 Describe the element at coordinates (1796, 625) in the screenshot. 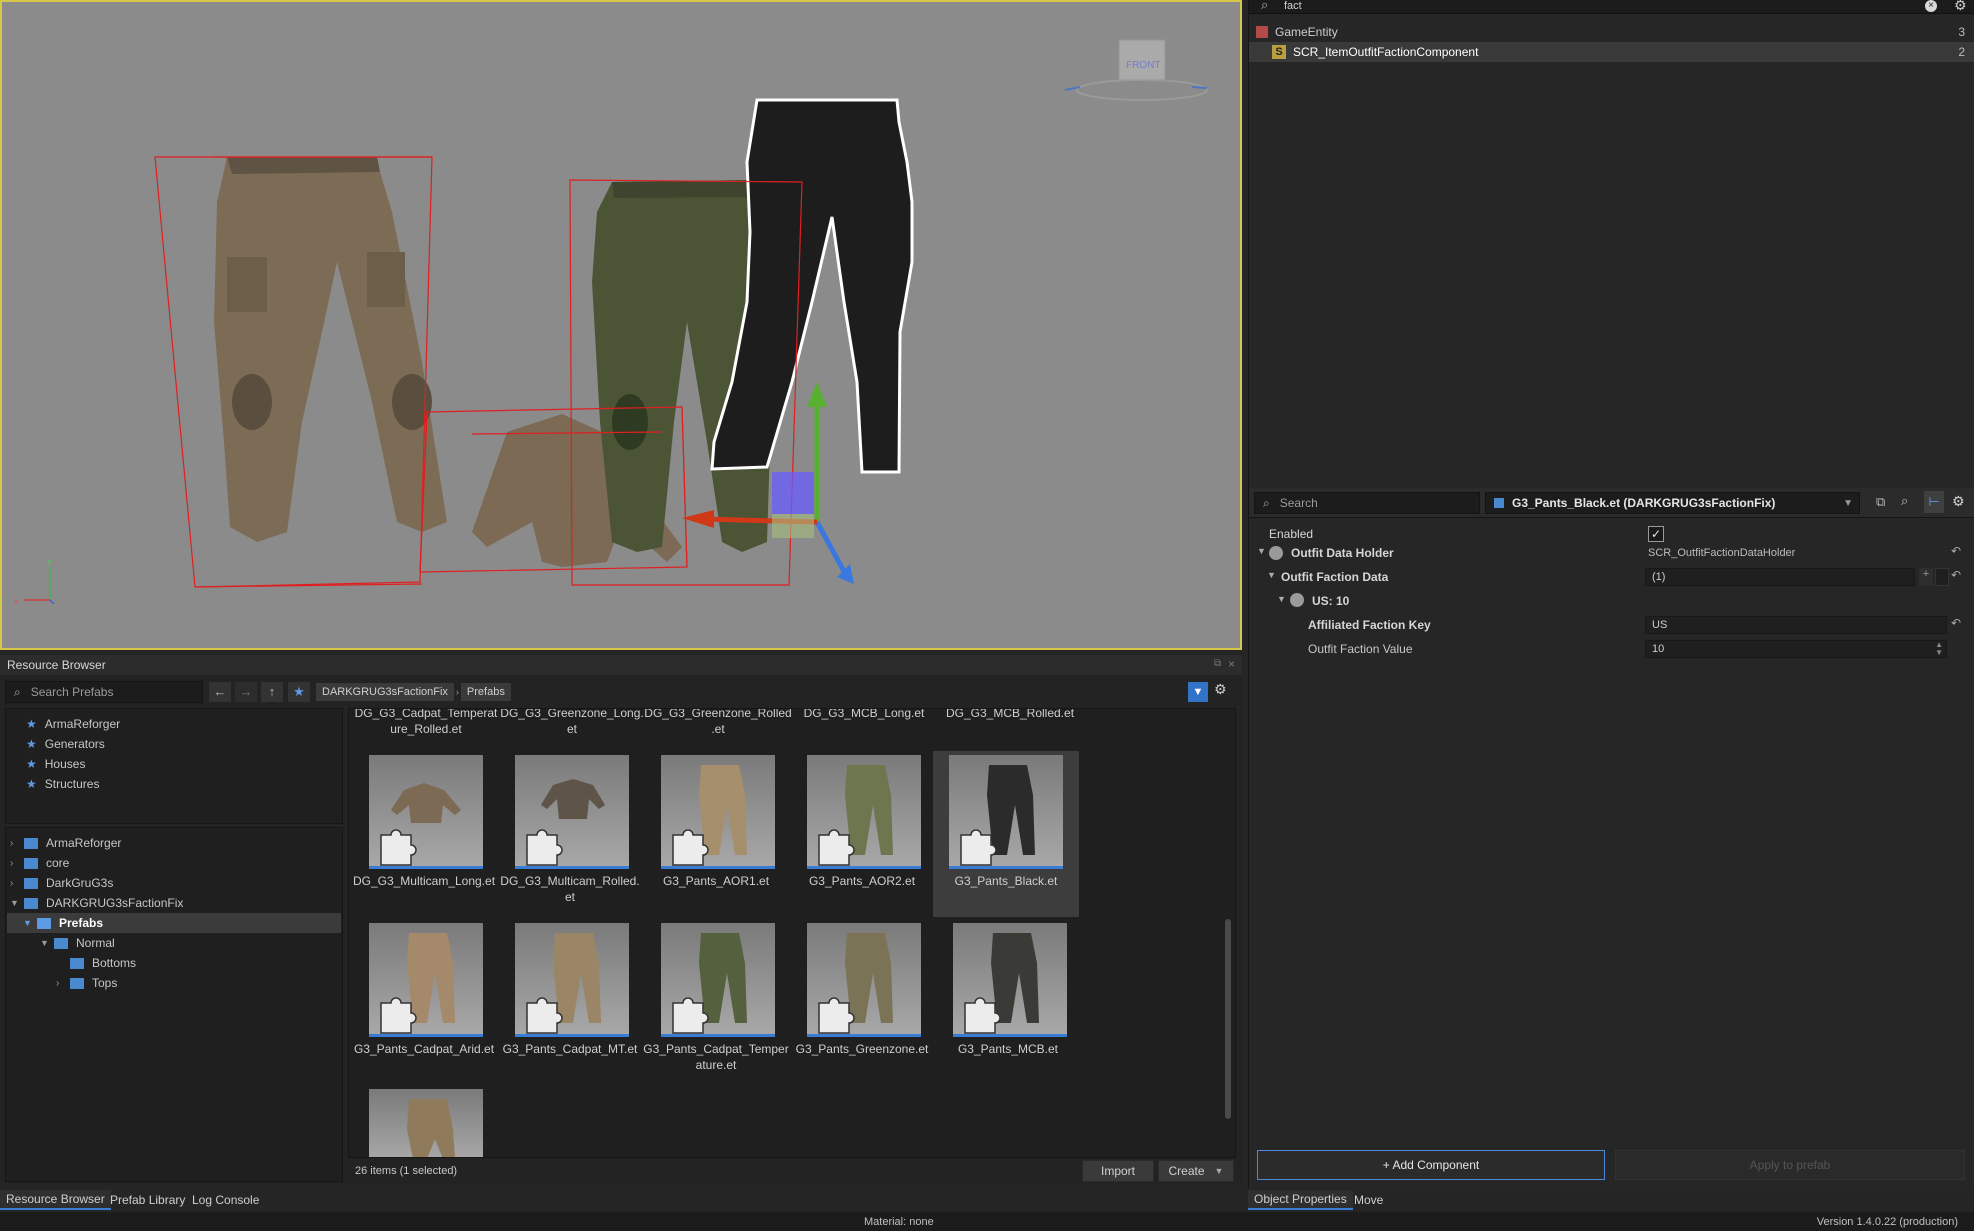

I see `affiliated-faction-key-input: US` at that location.